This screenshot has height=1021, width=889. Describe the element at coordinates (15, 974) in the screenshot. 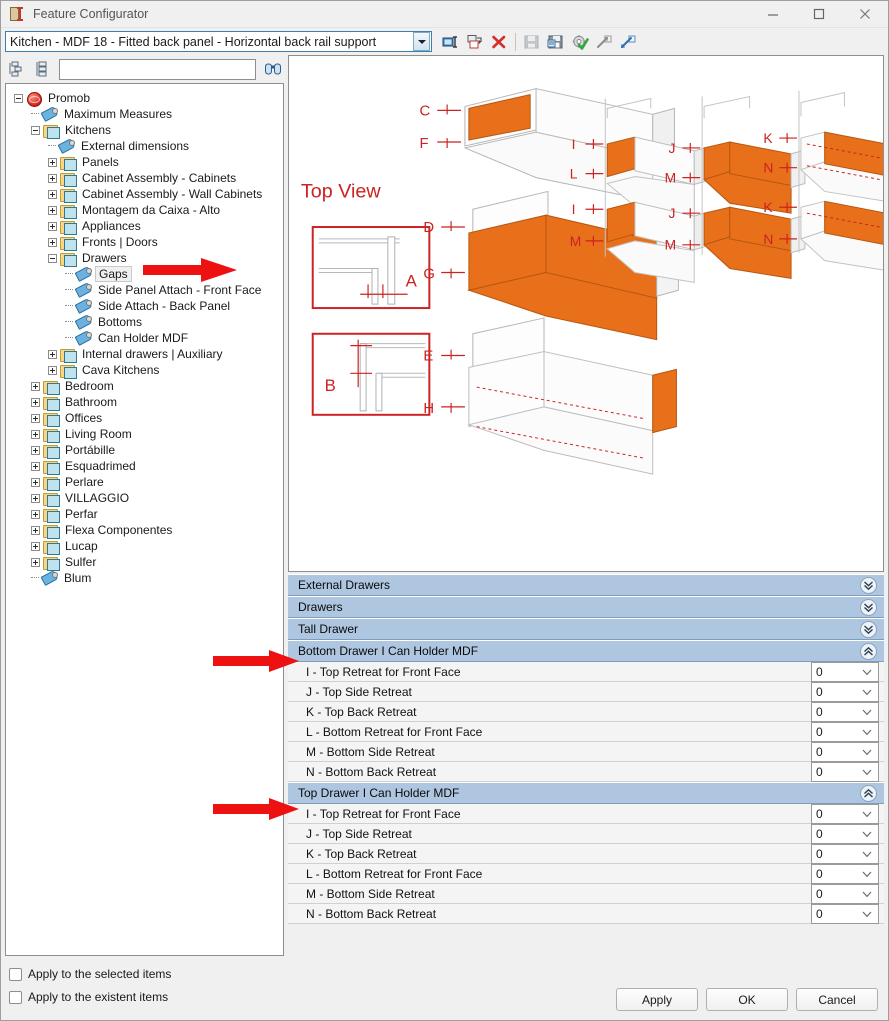

I see `checkbox-box` at that location.